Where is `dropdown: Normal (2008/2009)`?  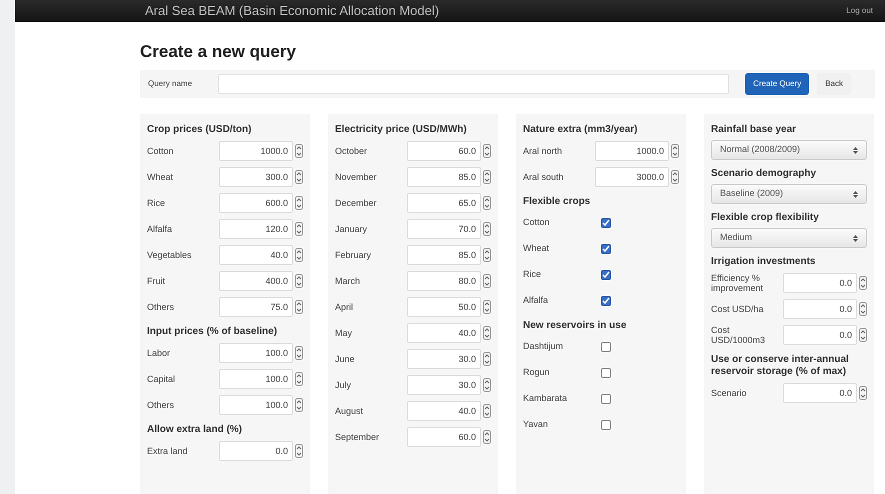
dropdown: Normal (2008/2009) is located at coordinates (789, 150).